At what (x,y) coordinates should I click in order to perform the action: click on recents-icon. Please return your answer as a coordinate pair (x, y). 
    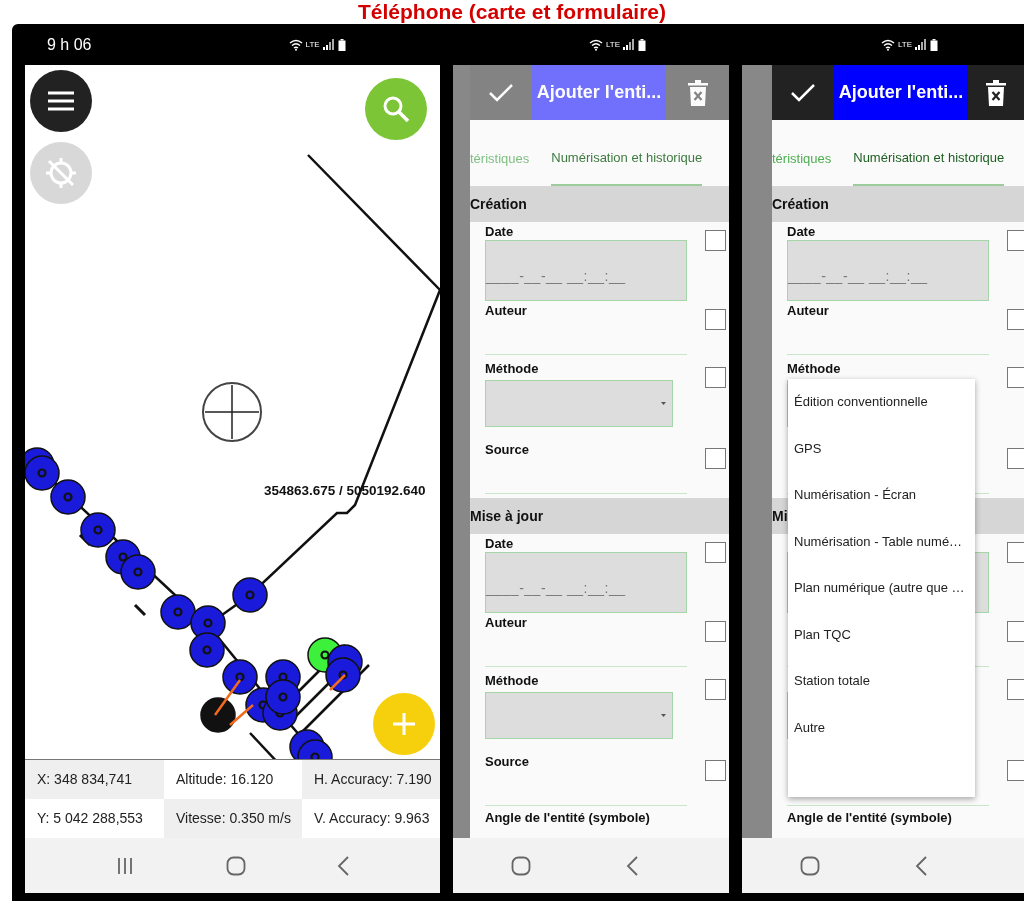
    Looking at the image, I should click on (125, 865).